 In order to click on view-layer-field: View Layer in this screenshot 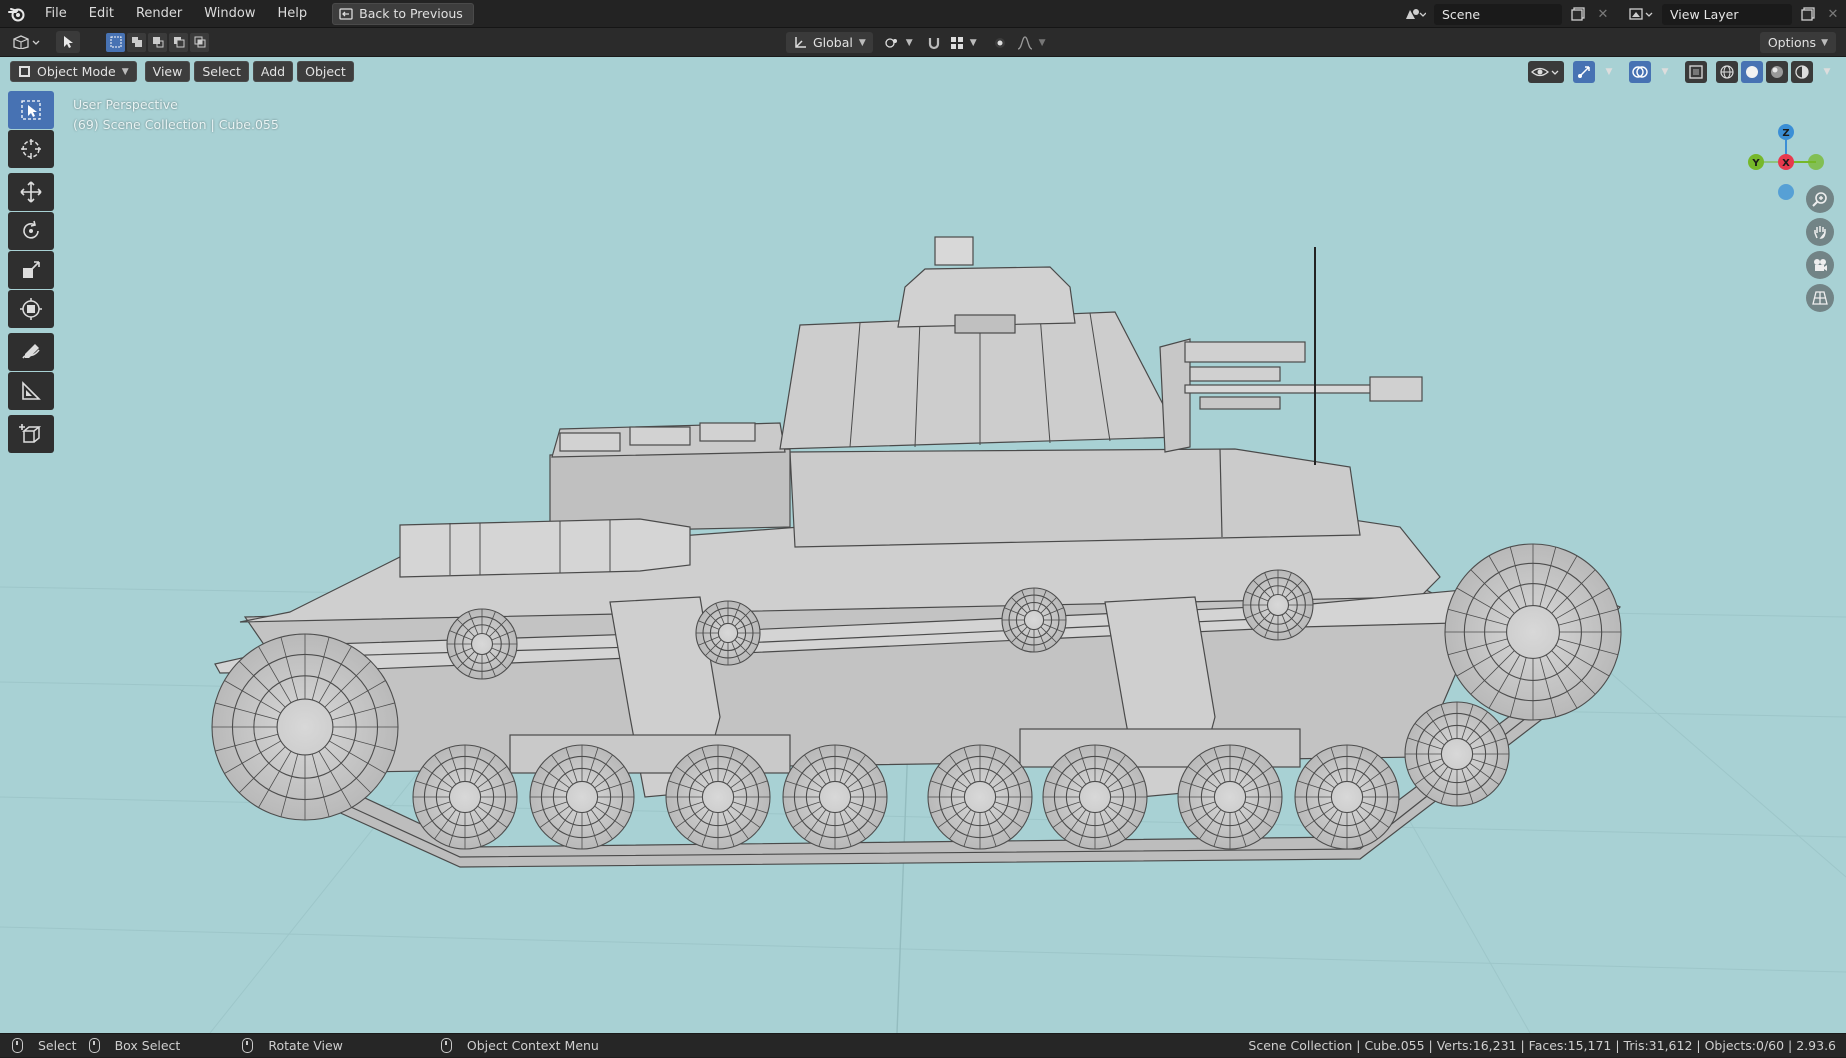, I will do `click(1727, 14)`.